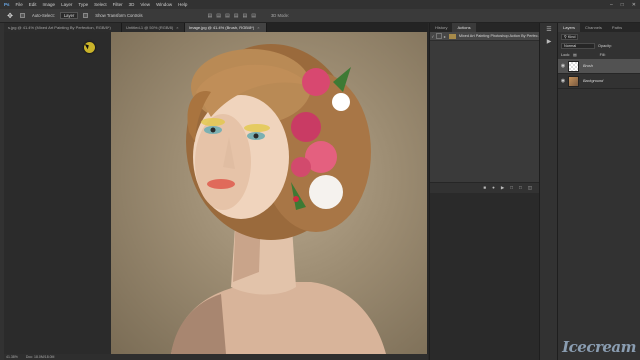 The image size is (640, 360). What do you see at coordinates (599, 36) in the screenshot?
I see `layer-filter-row: ⚲ Kind` at bounding box center [599, 36].